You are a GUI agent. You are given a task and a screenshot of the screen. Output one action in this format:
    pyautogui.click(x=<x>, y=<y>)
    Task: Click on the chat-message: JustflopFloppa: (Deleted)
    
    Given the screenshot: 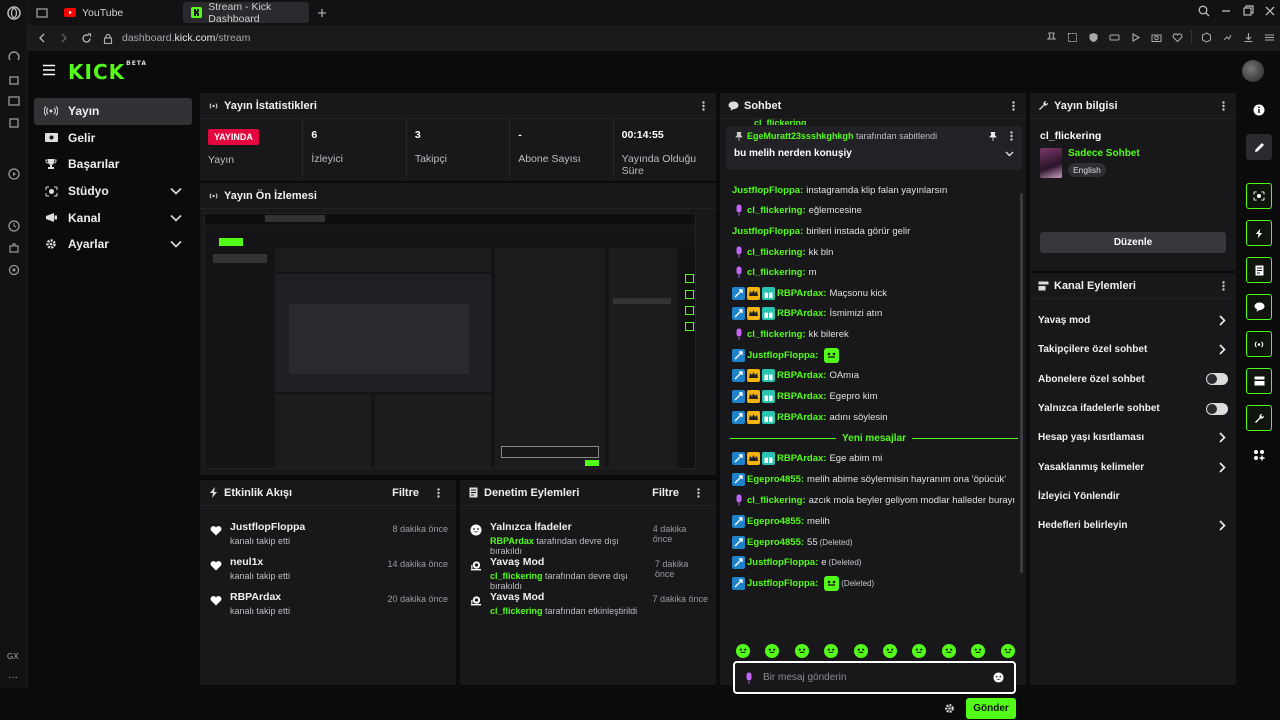 What is the action you would take?
    pyautogui.click(x=803, y=583)
    